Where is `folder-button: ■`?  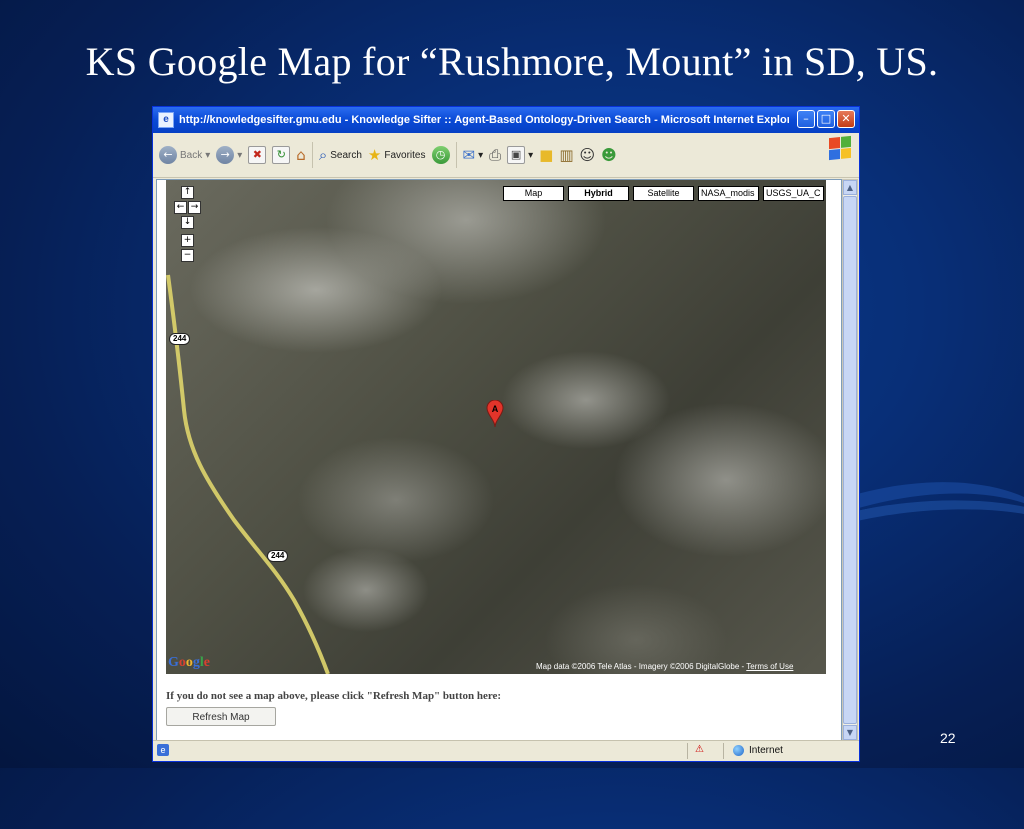 folder-button: ■ is located at coordinates (546, 155).